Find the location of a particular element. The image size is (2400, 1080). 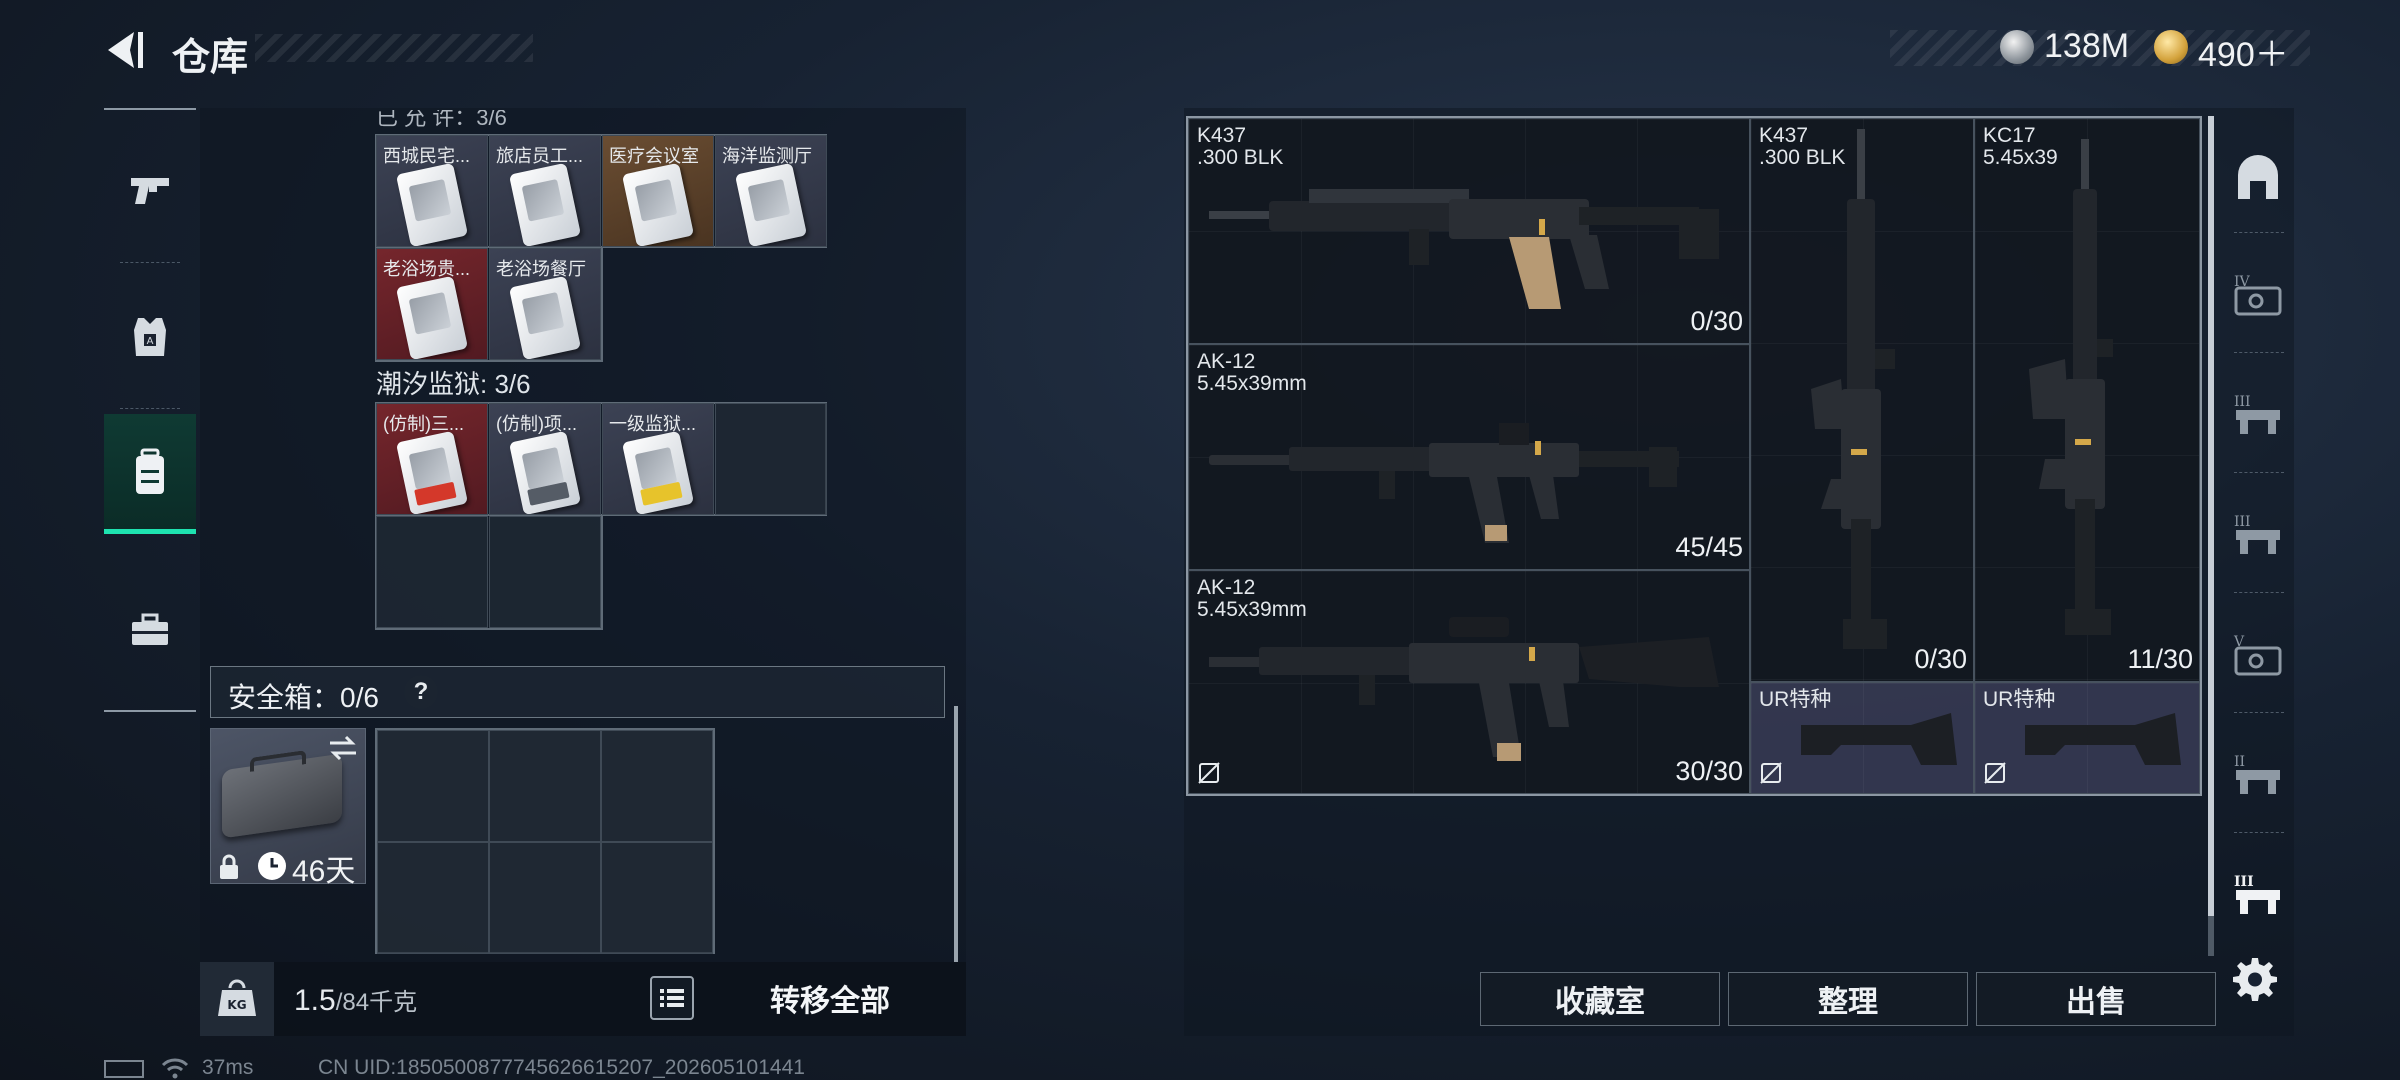

weapon-slot-ak12: AK-12 5.45x39mm 30/30 is located at coordinates (1469, 682).